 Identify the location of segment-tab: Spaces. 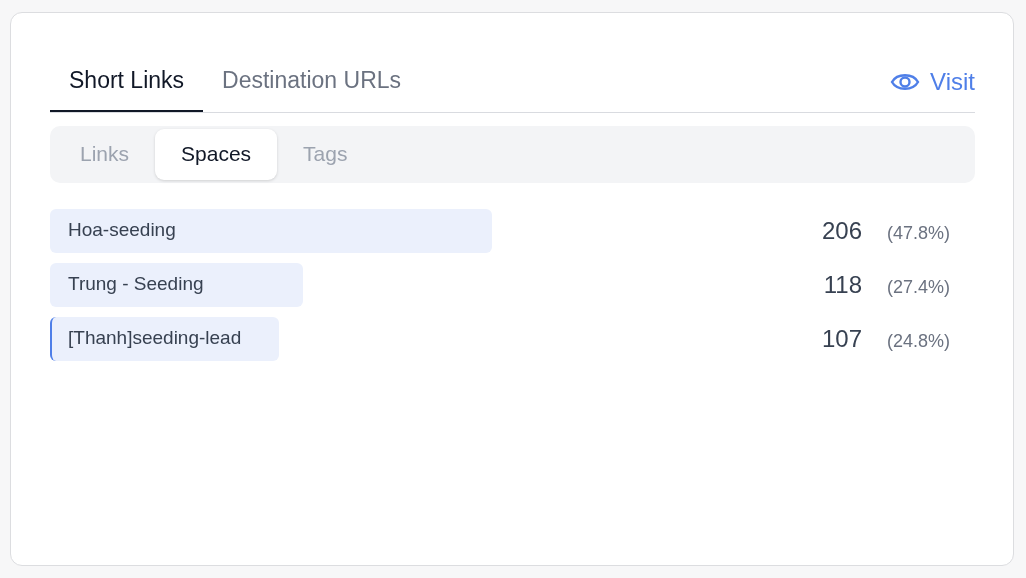
(216, 154).